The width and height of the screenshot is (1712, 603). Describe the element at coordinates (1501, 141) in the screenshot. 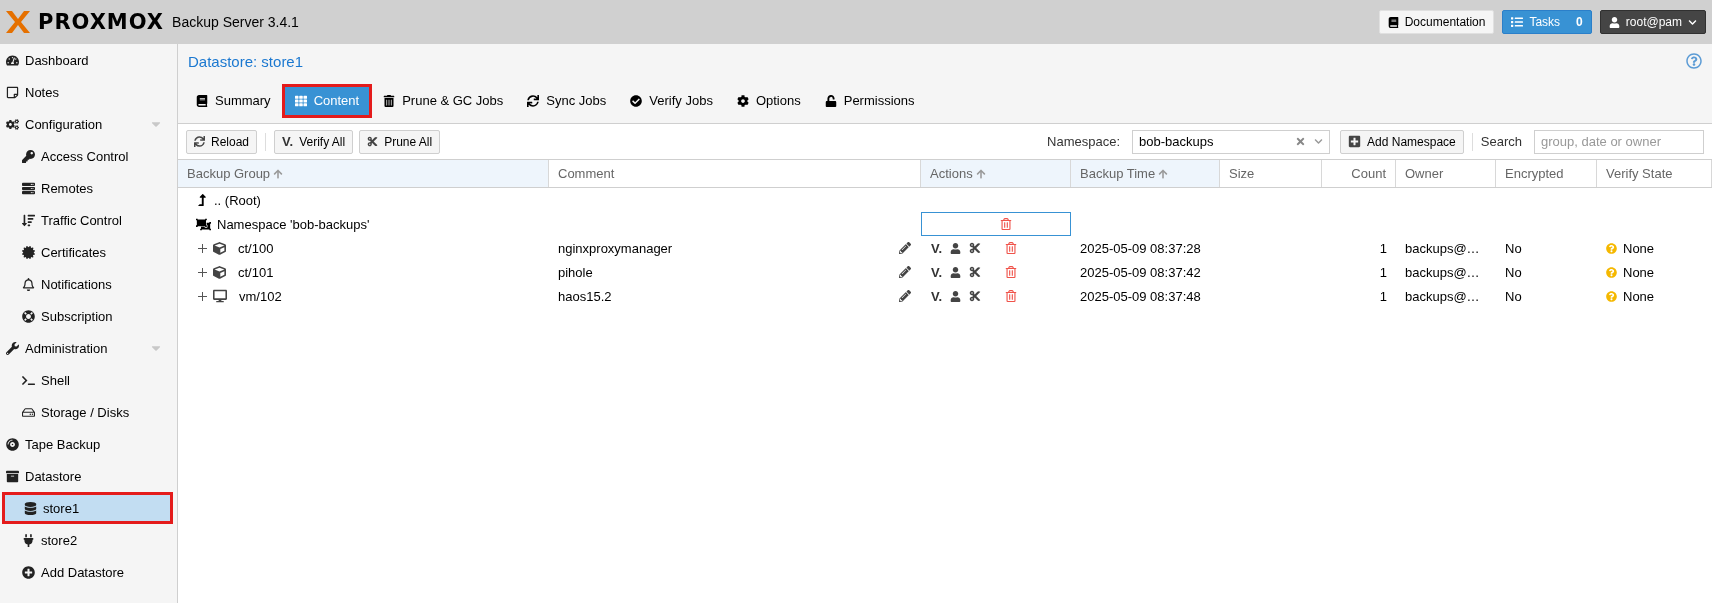

I see `search-label: Search` at that location.